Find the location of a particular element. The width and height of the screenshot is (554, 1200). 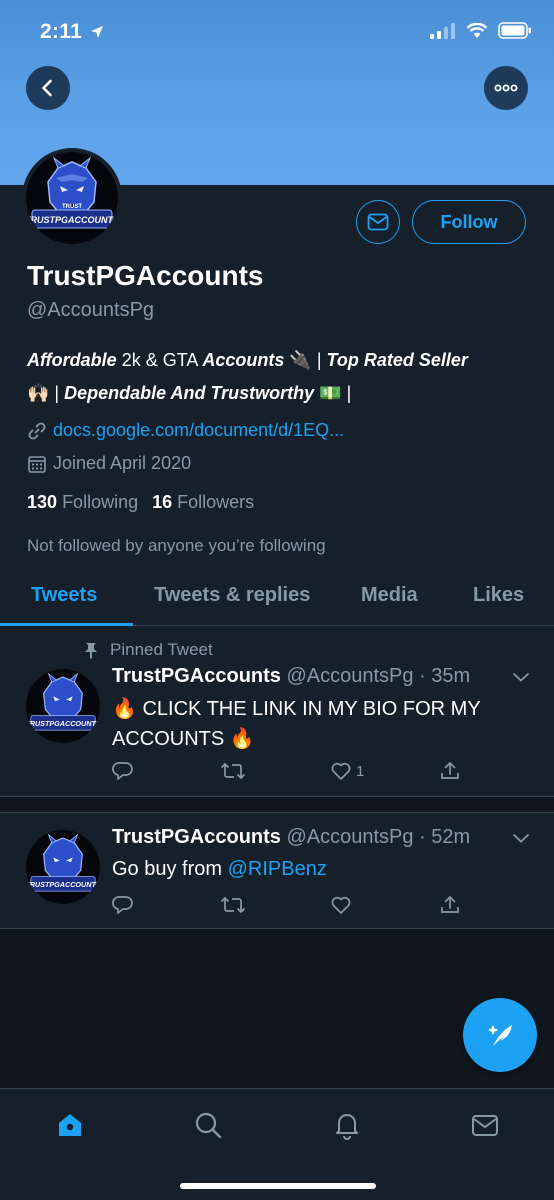

pinned-tweet-label: Pinned Tweet is located at coordinates (147, 650).